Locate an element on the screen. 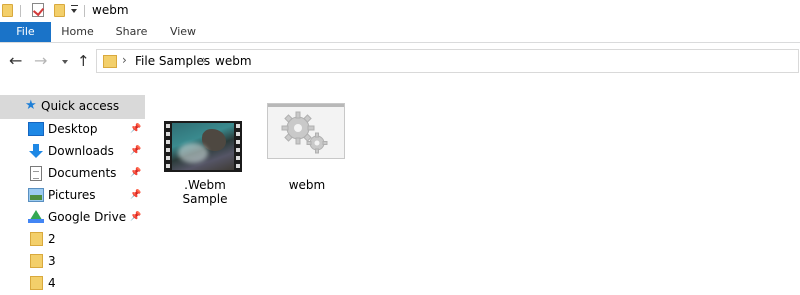 This screenshot has height=295, width=800. filmstrip-right is located at coordinates (238, 146).